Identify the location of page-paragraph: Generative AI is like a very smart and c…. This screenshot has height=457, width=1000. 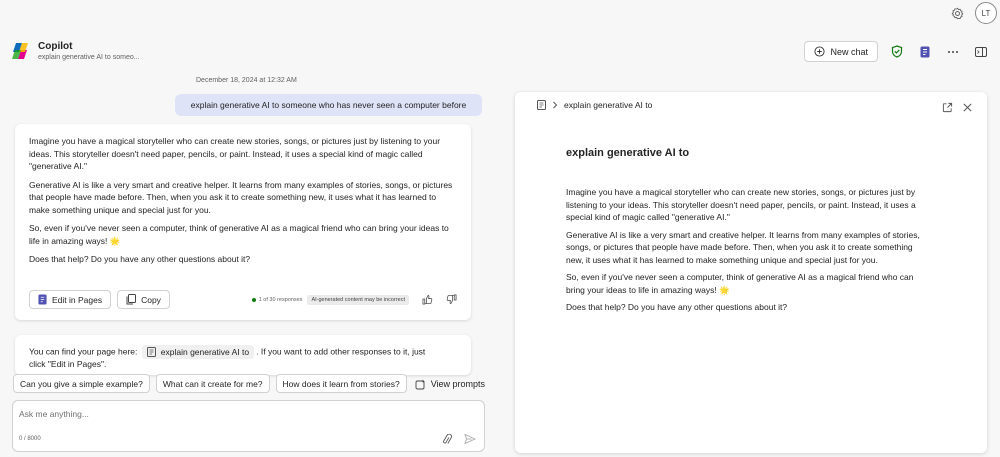
(743, 247).